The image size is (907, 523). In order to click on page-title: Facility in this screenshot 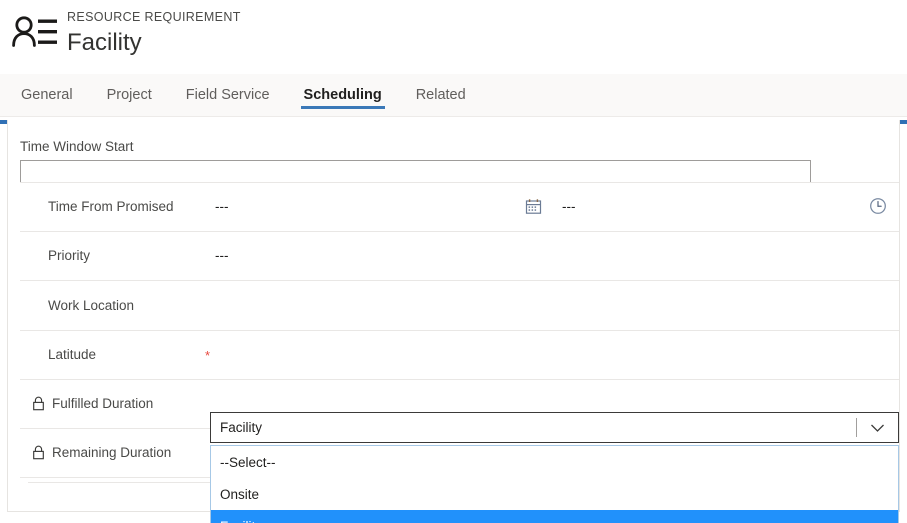, I will do `click(104, 42)`.